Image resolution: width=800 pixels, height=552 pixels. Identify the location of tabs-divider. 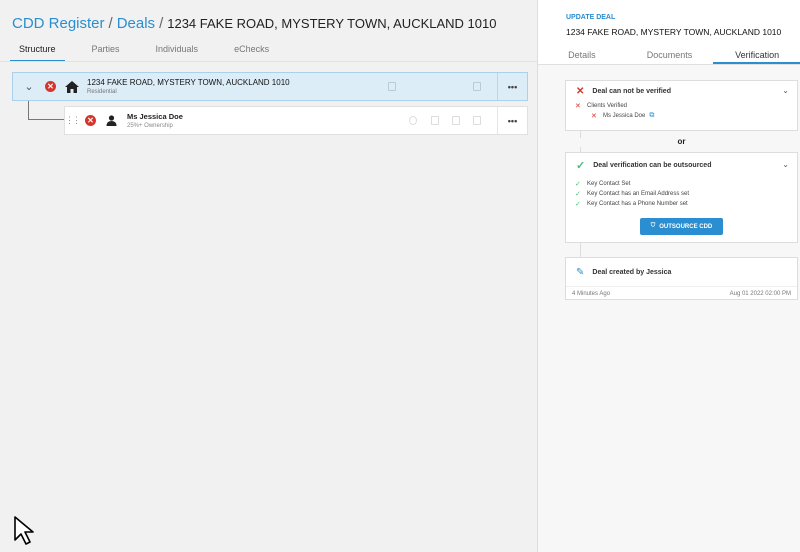
(268, 61).